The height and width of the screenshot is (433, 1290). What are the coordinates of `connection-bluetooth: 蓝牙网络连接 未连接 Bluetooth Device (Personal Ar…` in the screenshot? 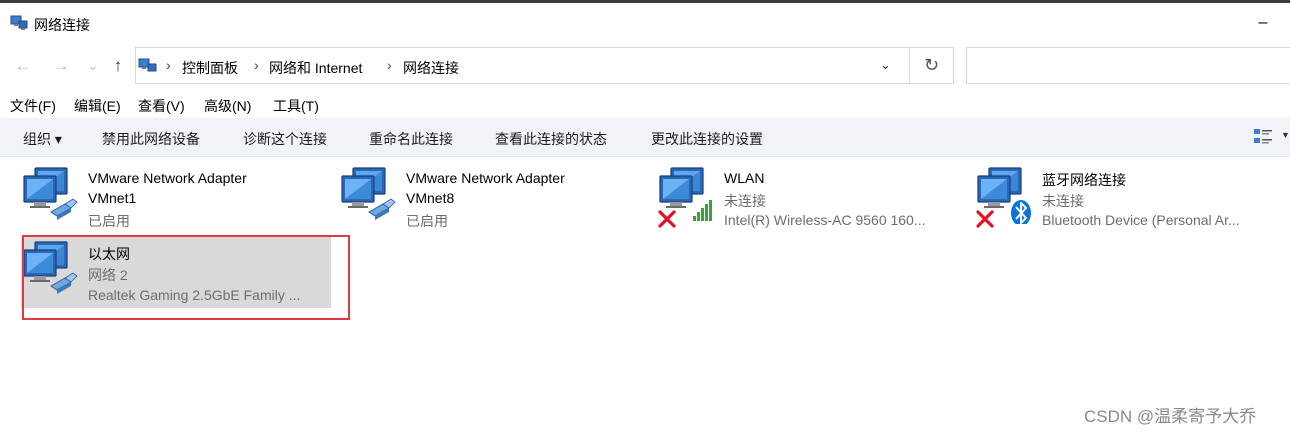 It's located at (1127, 198).